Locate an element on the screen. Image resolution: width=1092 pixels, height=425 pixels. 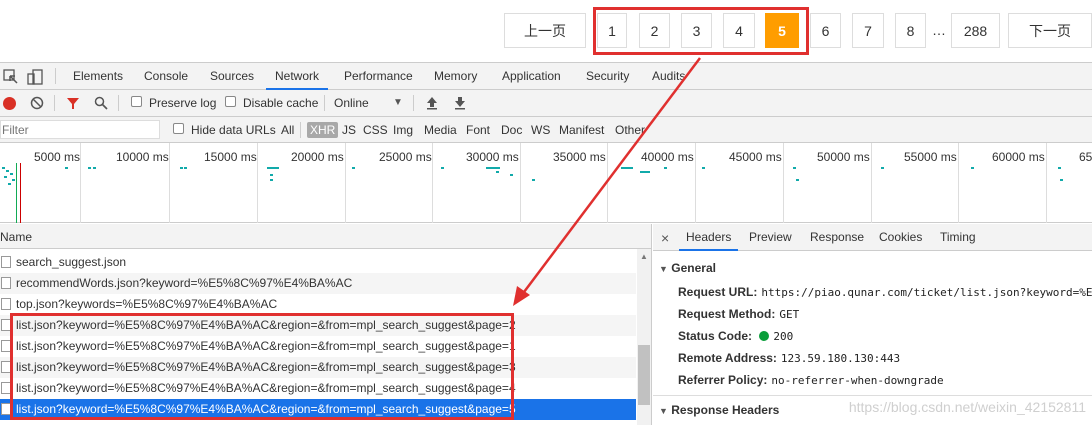
annotation-arrow is located at coordinates (607, 181).